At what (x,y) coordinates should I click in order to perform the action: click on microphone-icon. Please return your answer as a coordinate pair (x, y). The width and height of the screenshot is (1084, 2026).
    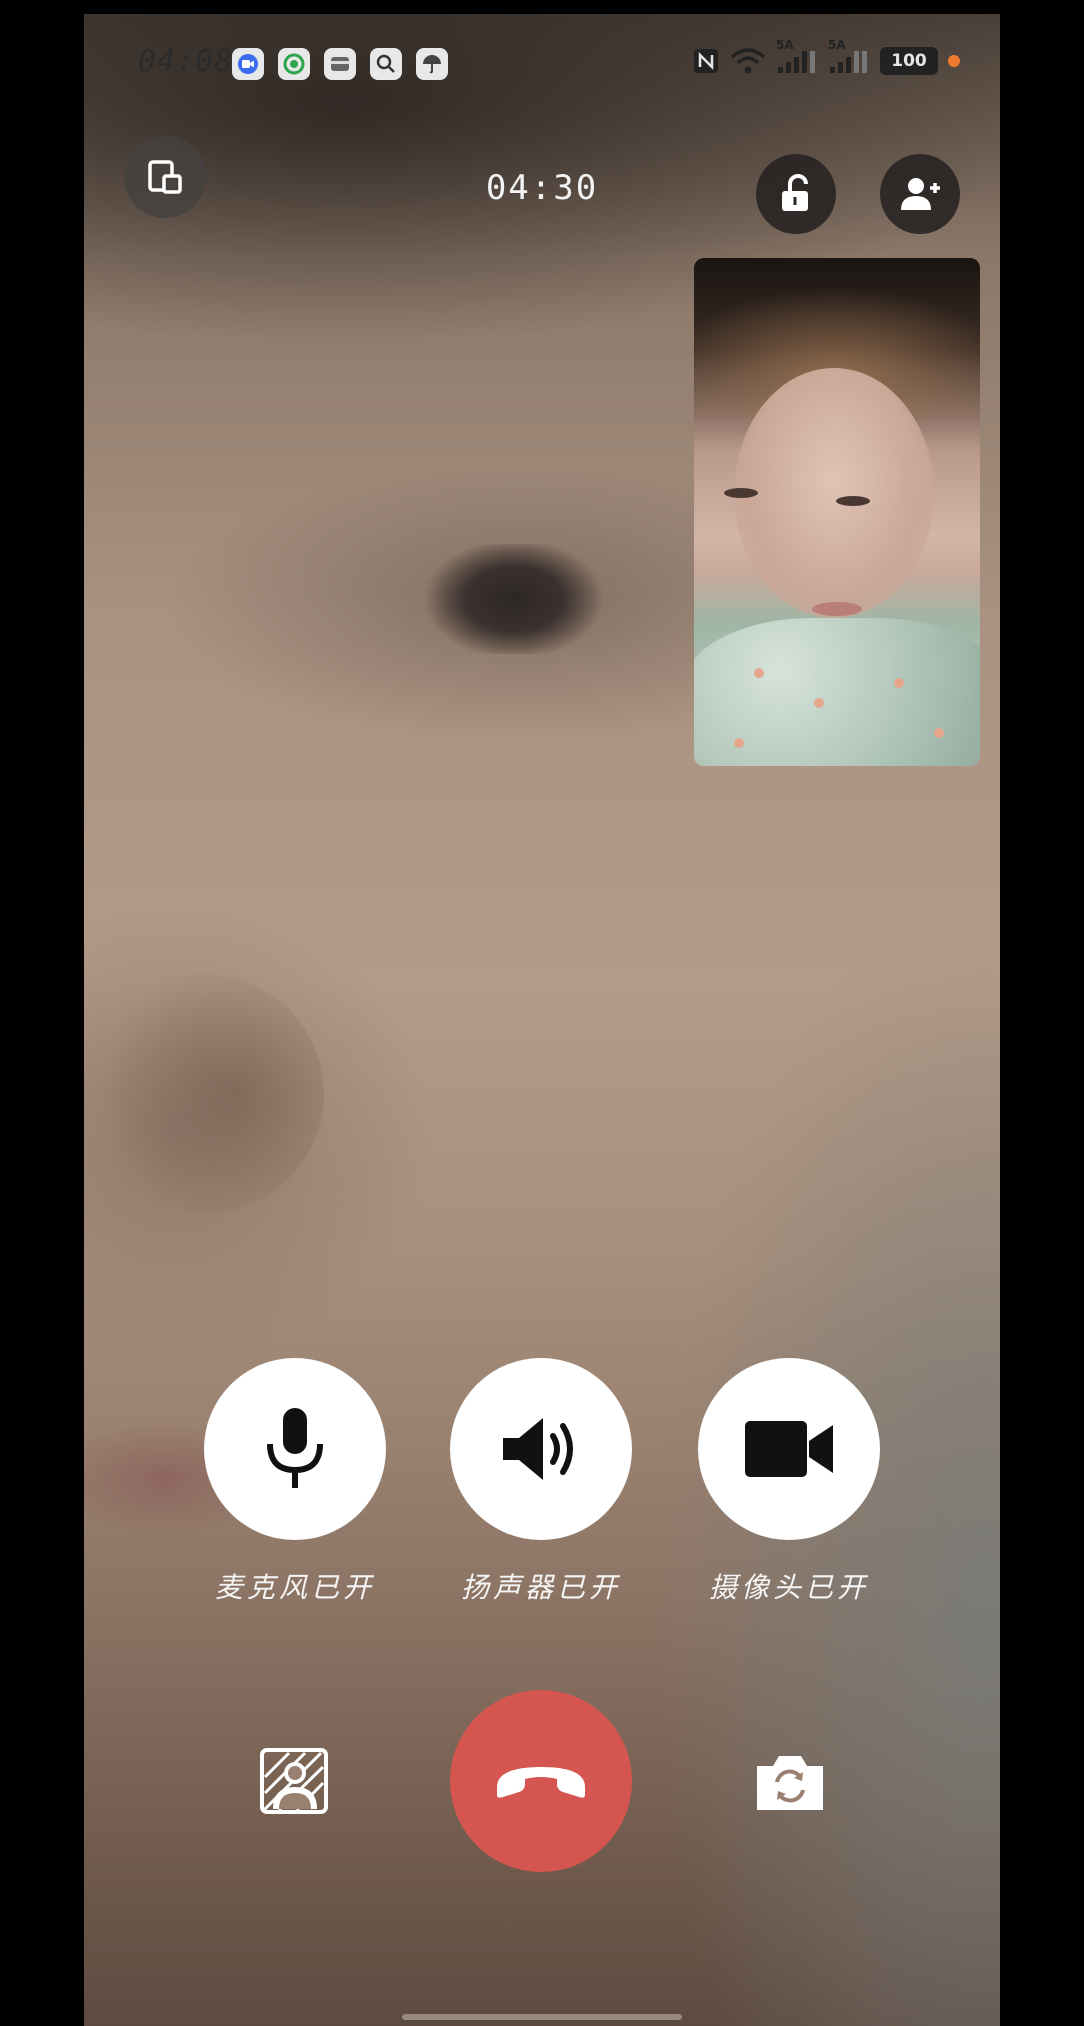
    Looking at the image, I should click on (295, 1448).